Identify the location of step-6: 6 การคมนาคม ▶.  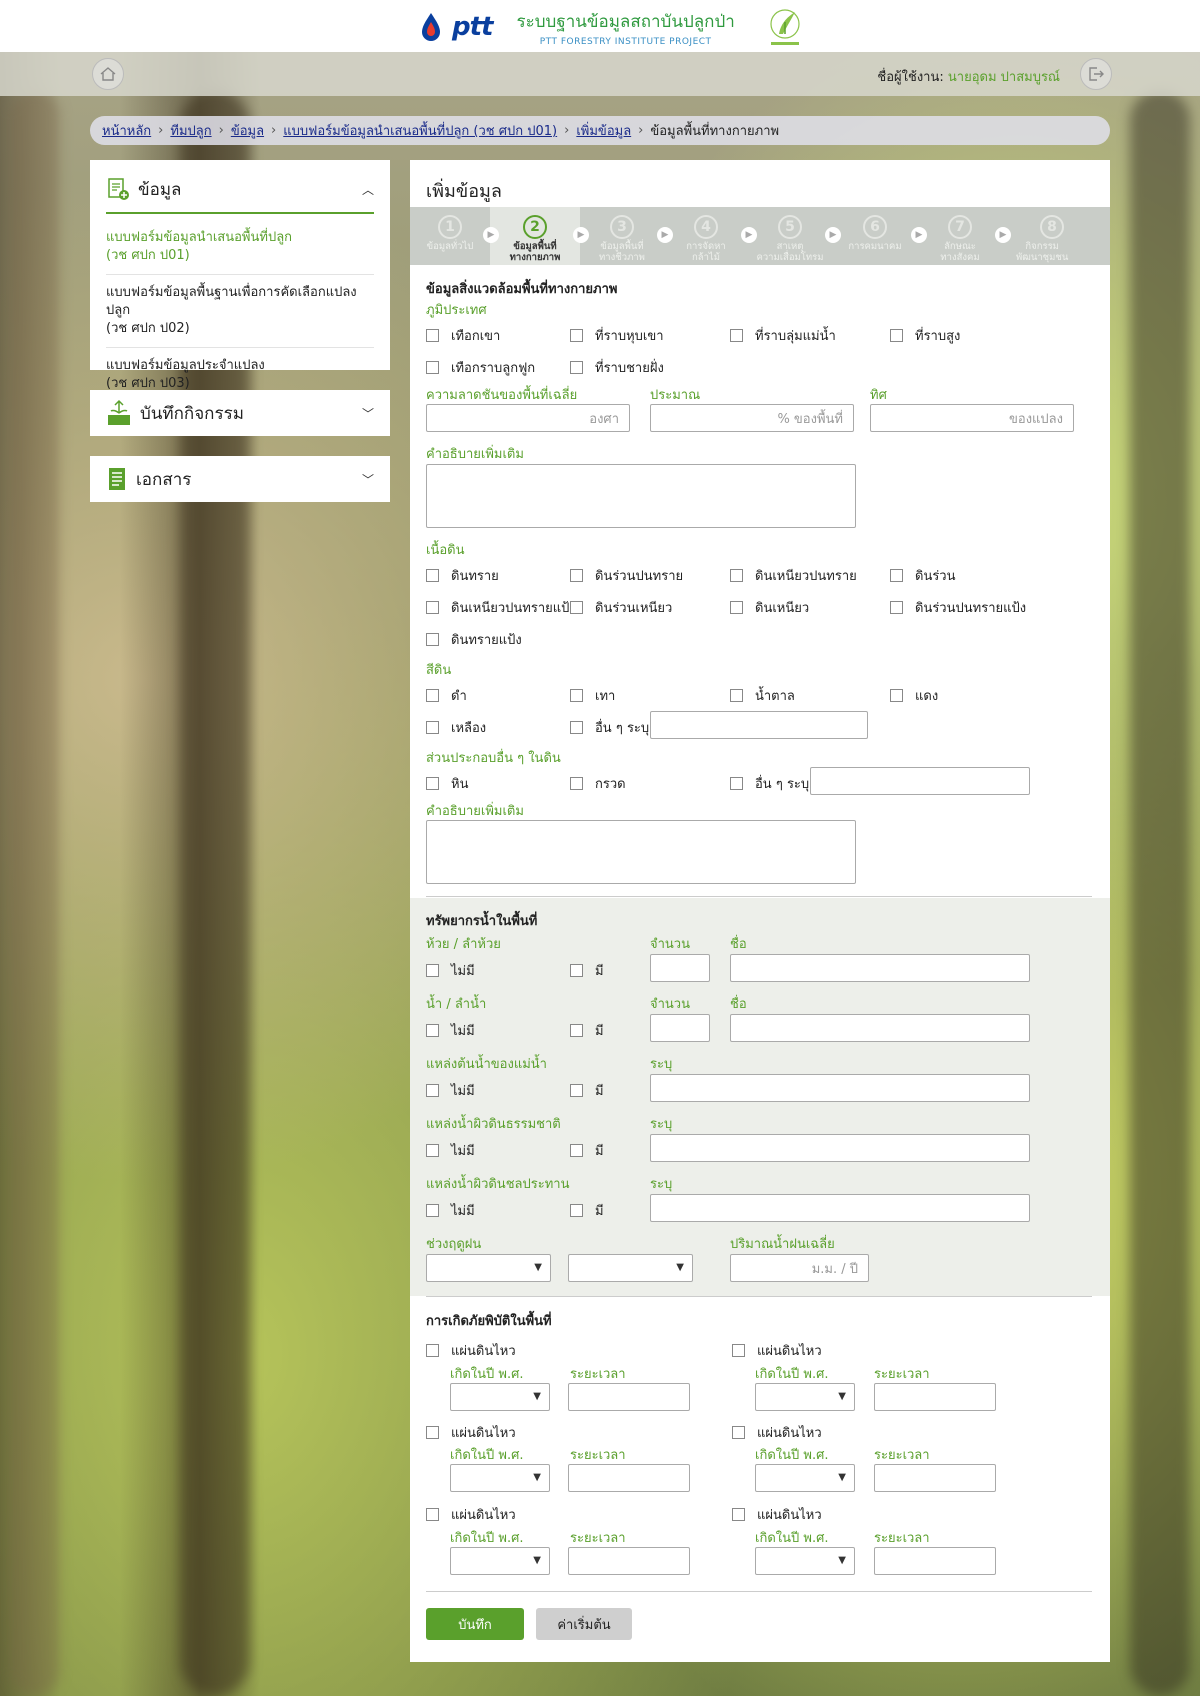
(879, 236).